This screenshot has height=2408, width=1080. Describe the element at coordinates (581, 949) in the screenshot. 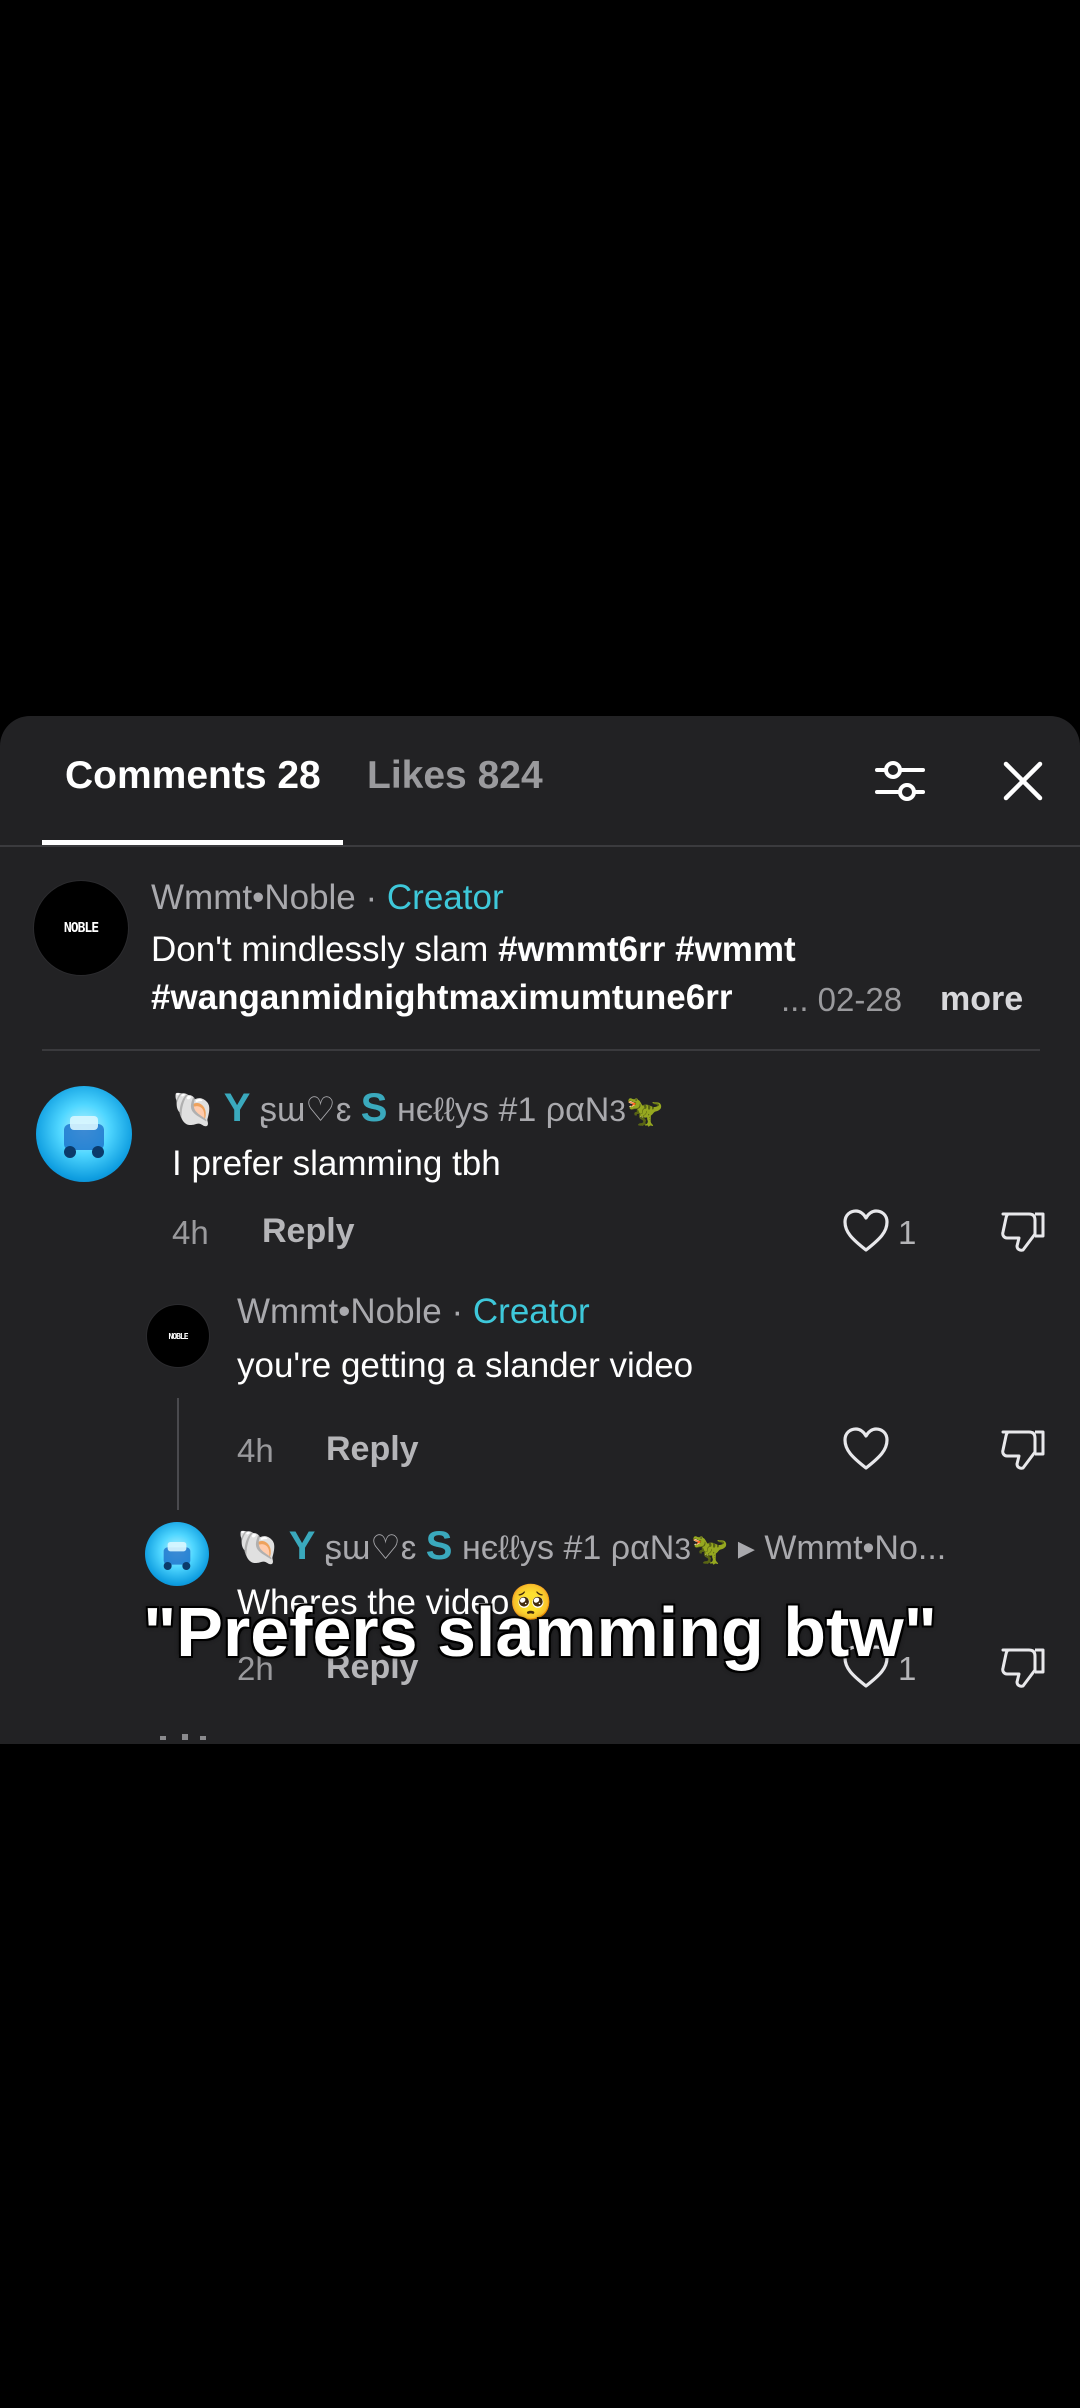

I see `hashtag-link: #wmmt6rr` at that location.